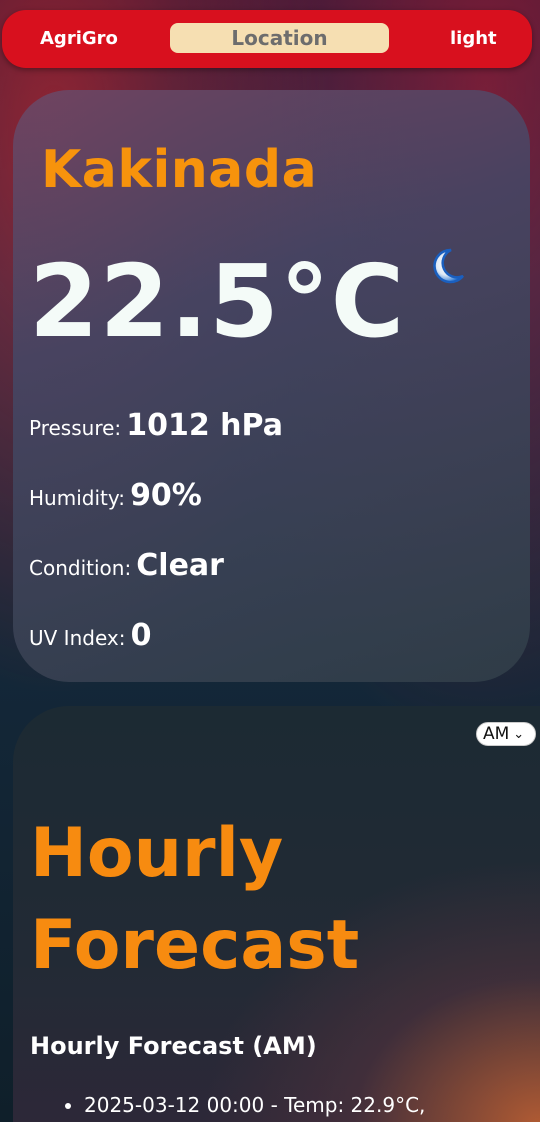 The width and height of the screenshot is (540, 1122). What do you see at coordinates (80, 568) in the screenshot?
I see `condition-label: Condition:` at bounding box center [80, 568].